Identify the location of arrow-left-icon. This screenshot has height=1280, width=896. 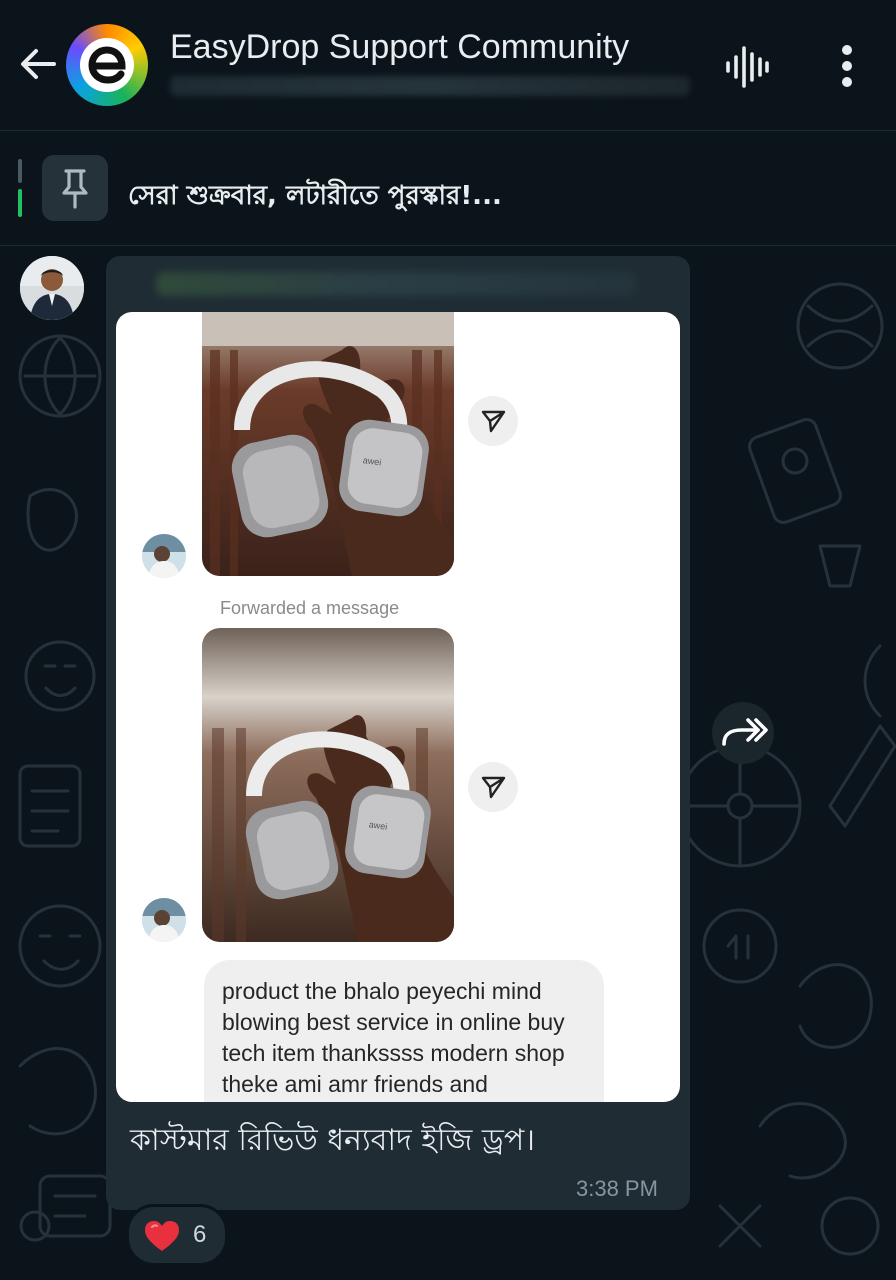
(38, 64).